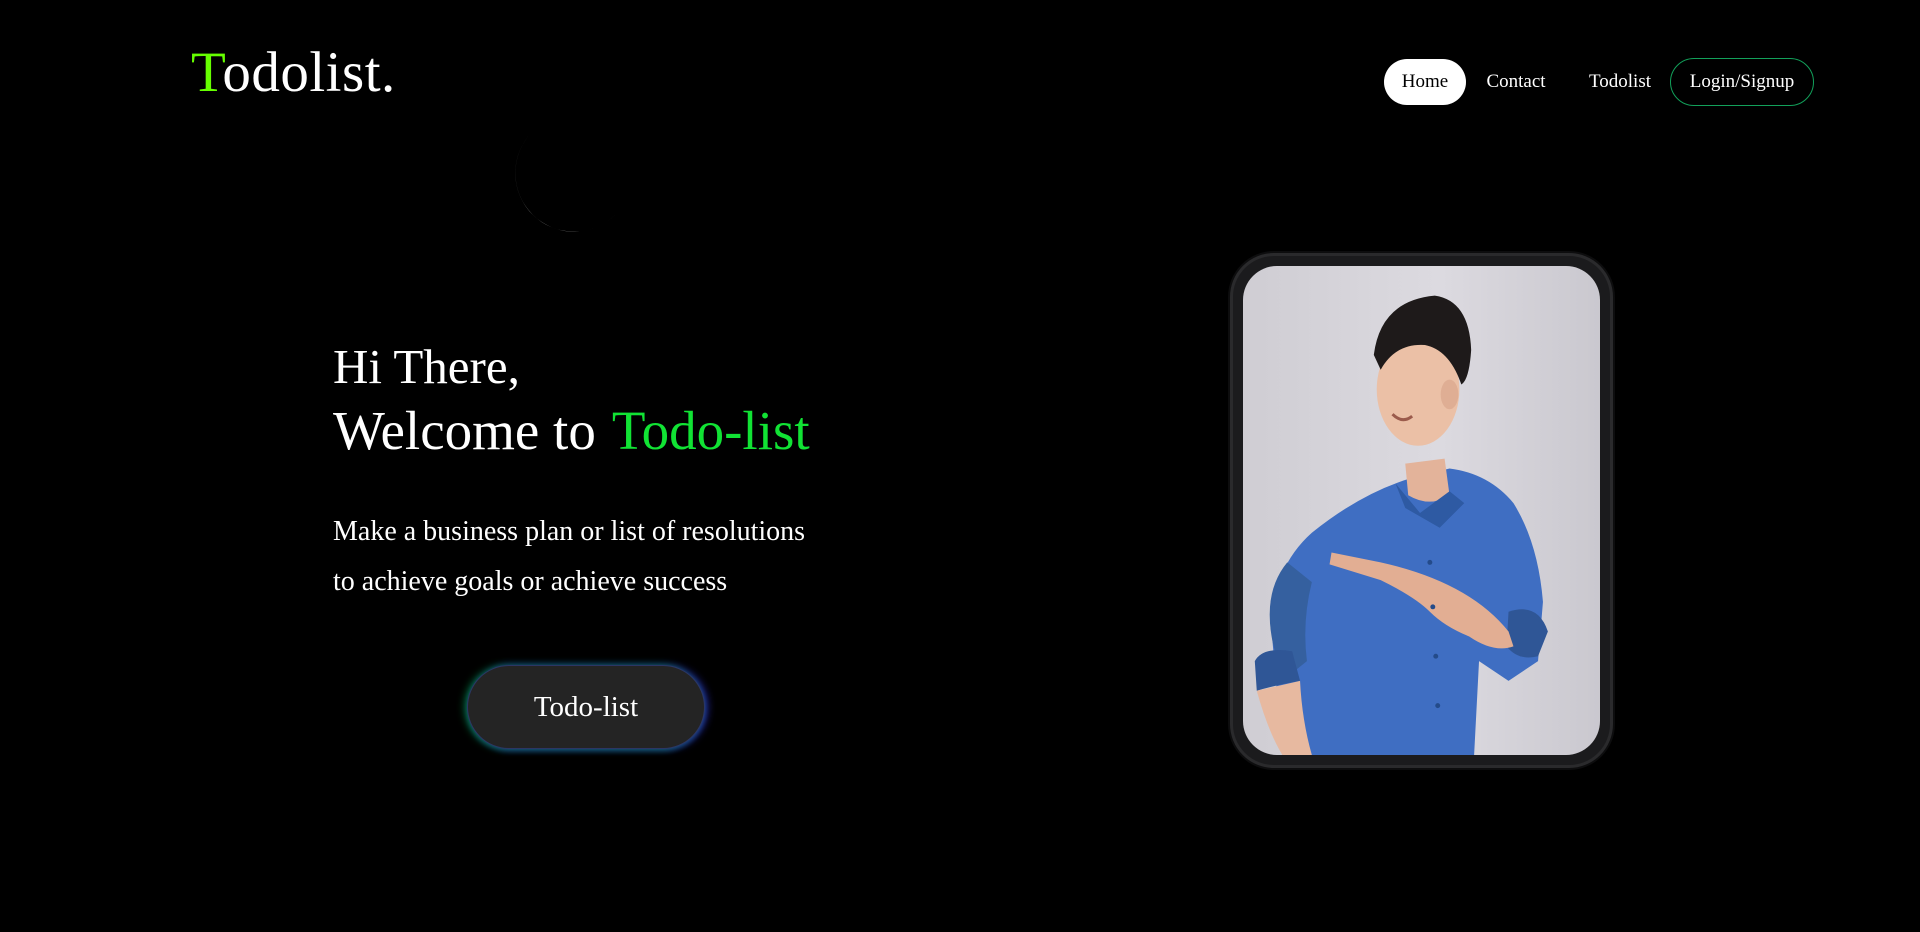  What do you see at coordinates (426, 366) in the screenshot?
I see `greeting-heading: Hi There,` at bounding box center [426, 366].